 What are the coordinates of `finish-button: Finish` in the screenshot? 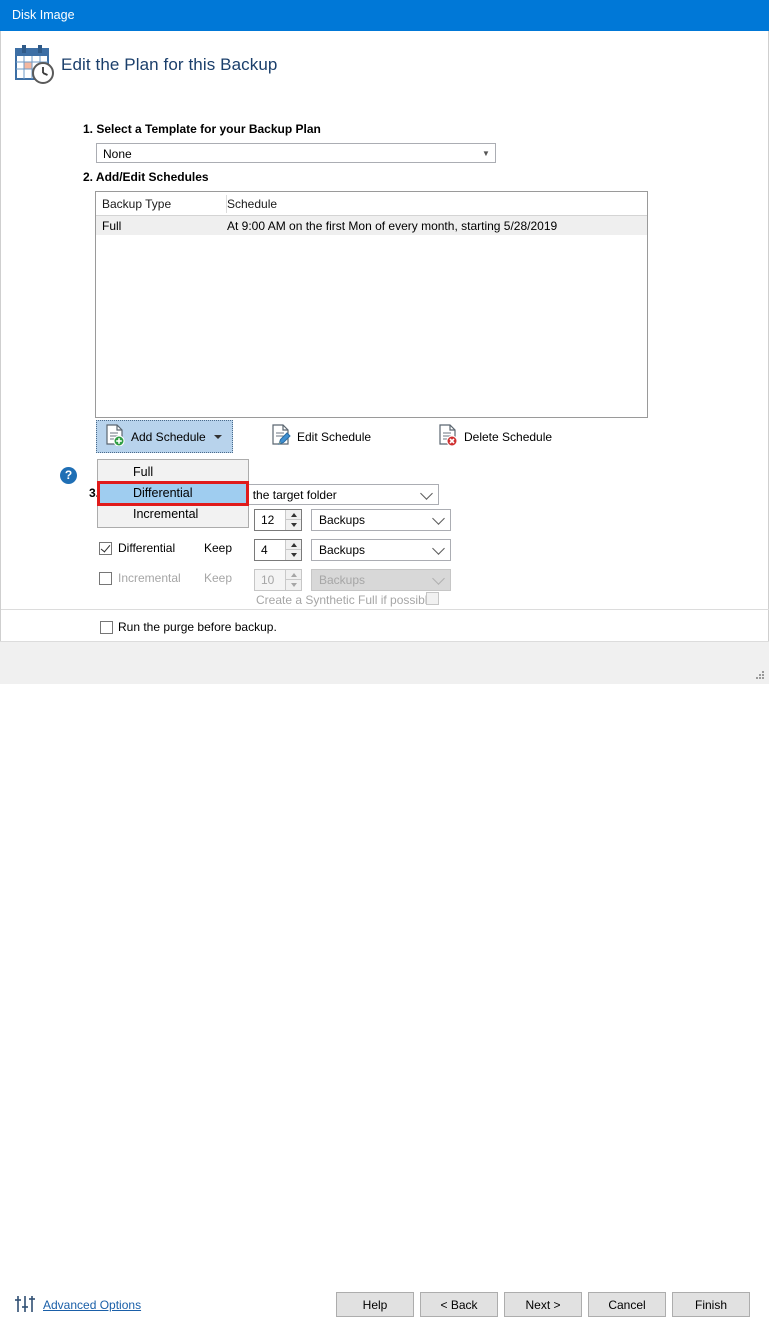 It's located at (711, 1304).